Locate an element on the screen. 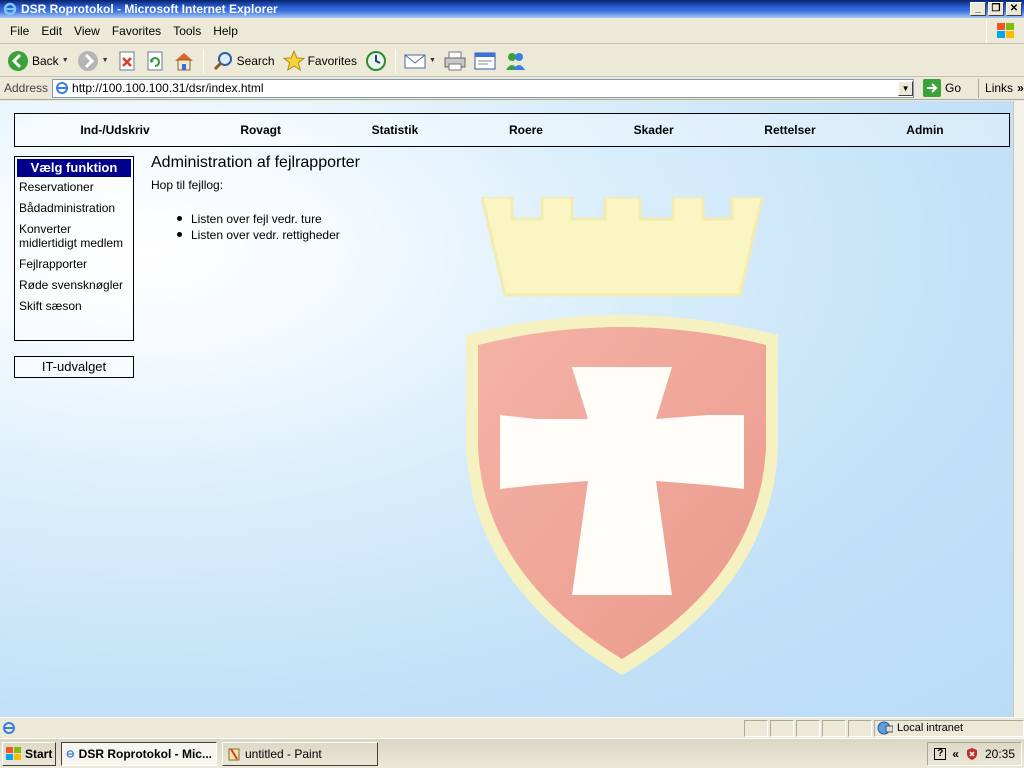 Image resolution: width=1024 pixels, height=768 pixels. chevron-right-icon: » is located at coordinates (1020, 88).